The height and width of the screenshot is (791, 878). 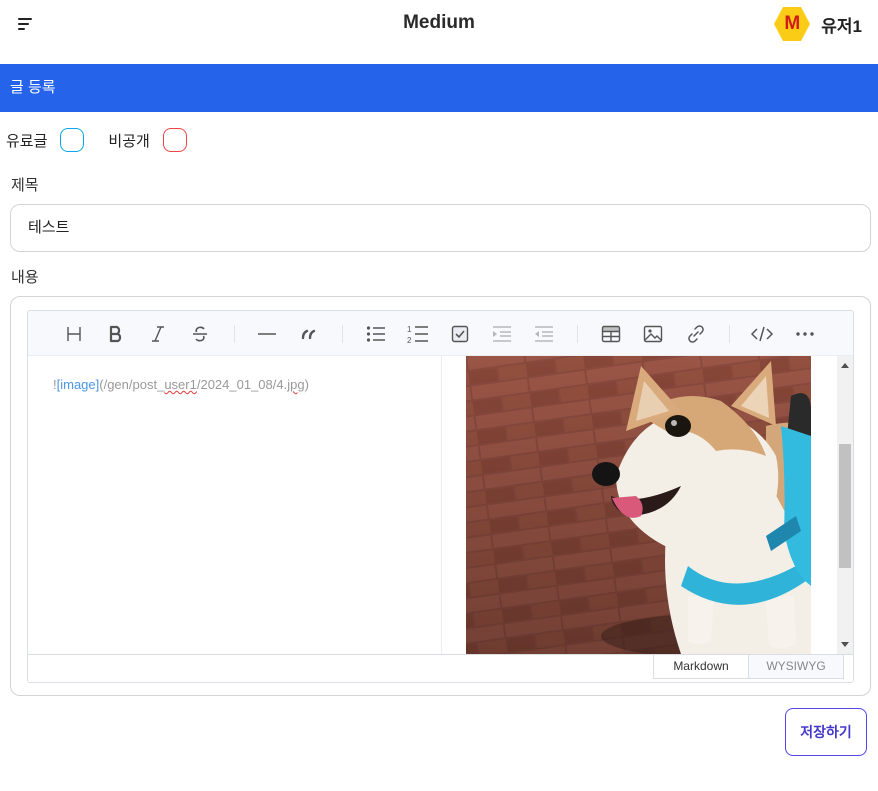 I want to click on private-label: 비공개, so click(x=129, y=141).